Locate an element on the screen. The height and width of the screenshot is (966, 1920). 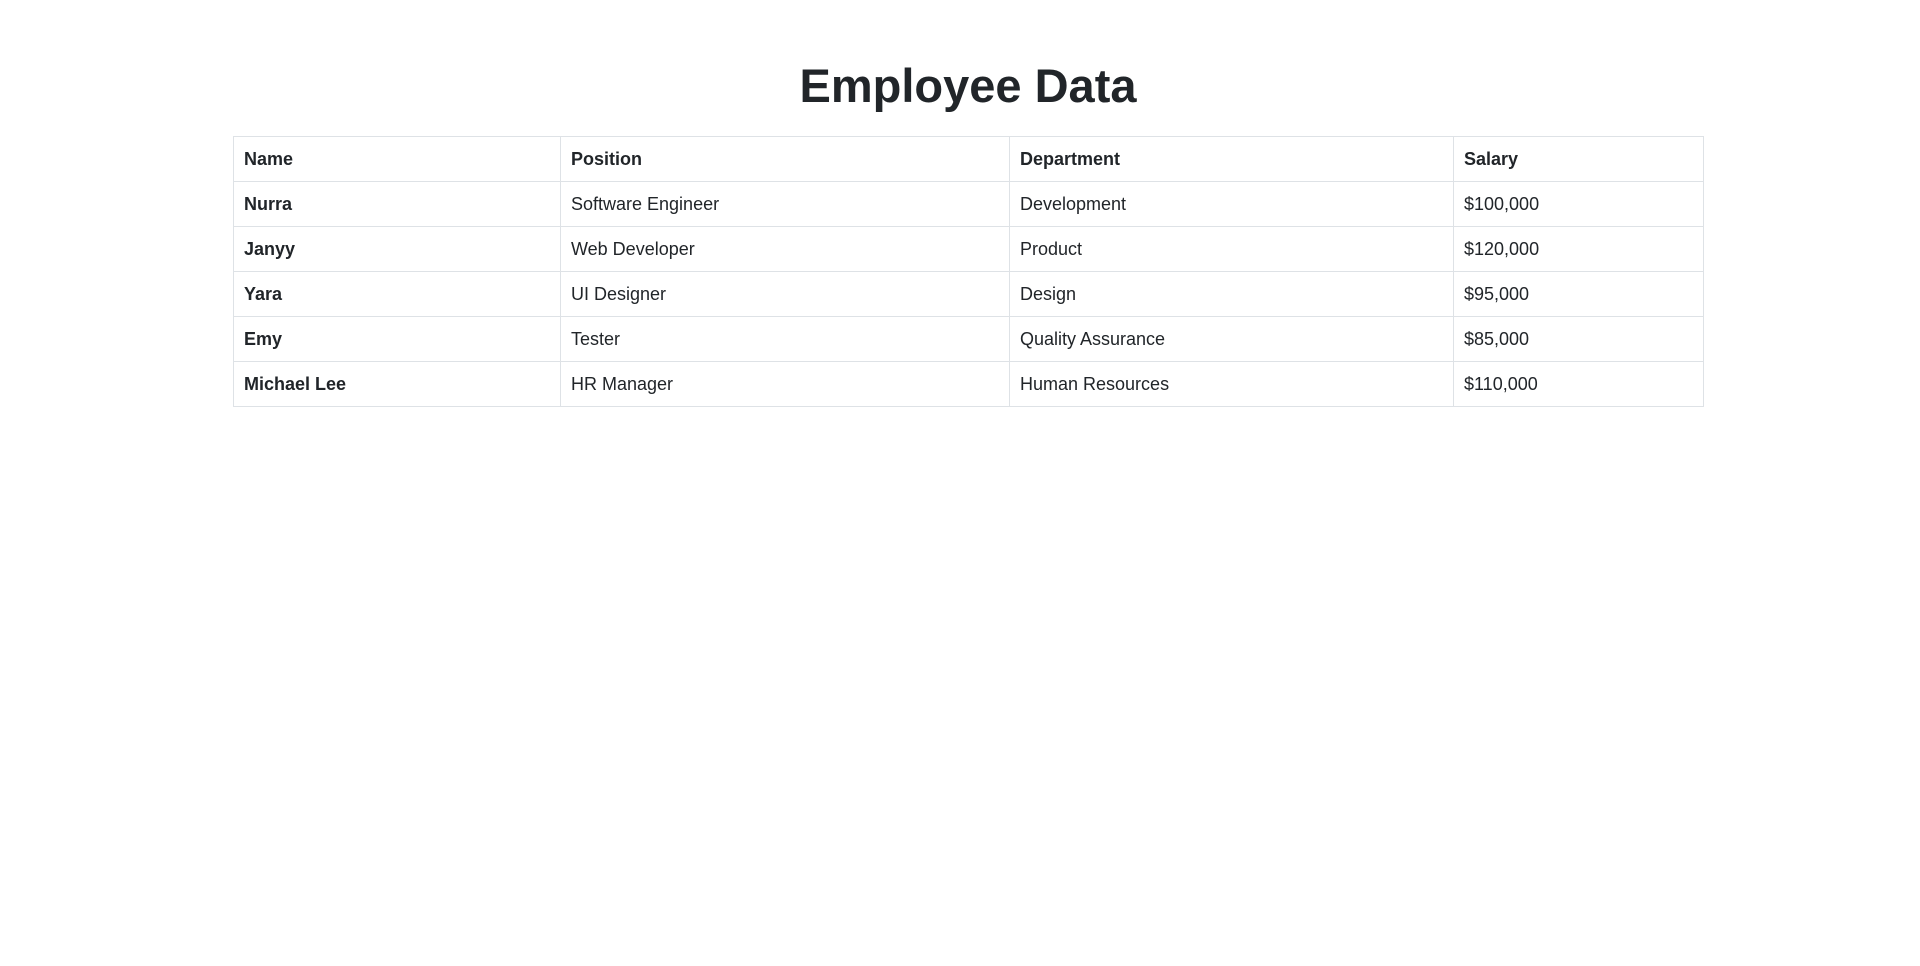
column-header-department: Department is located at coordinates (1231, 159).